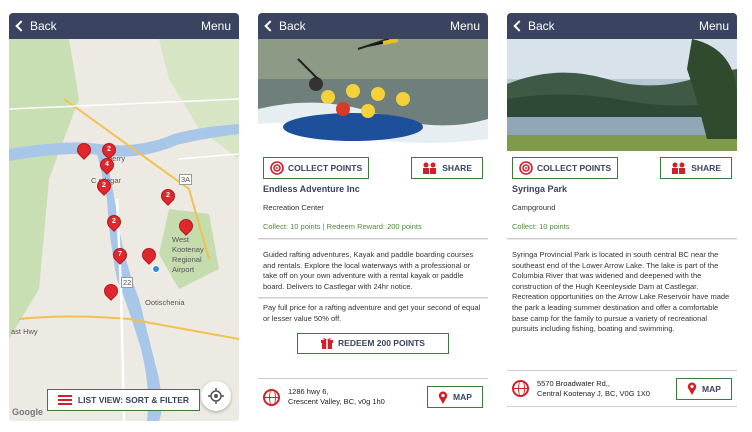 This screenshot has width=752, height=432. What do you see at coordinates (64, 400) in the screenshot?
I see `list-icon` at bounding box center [64, 400].